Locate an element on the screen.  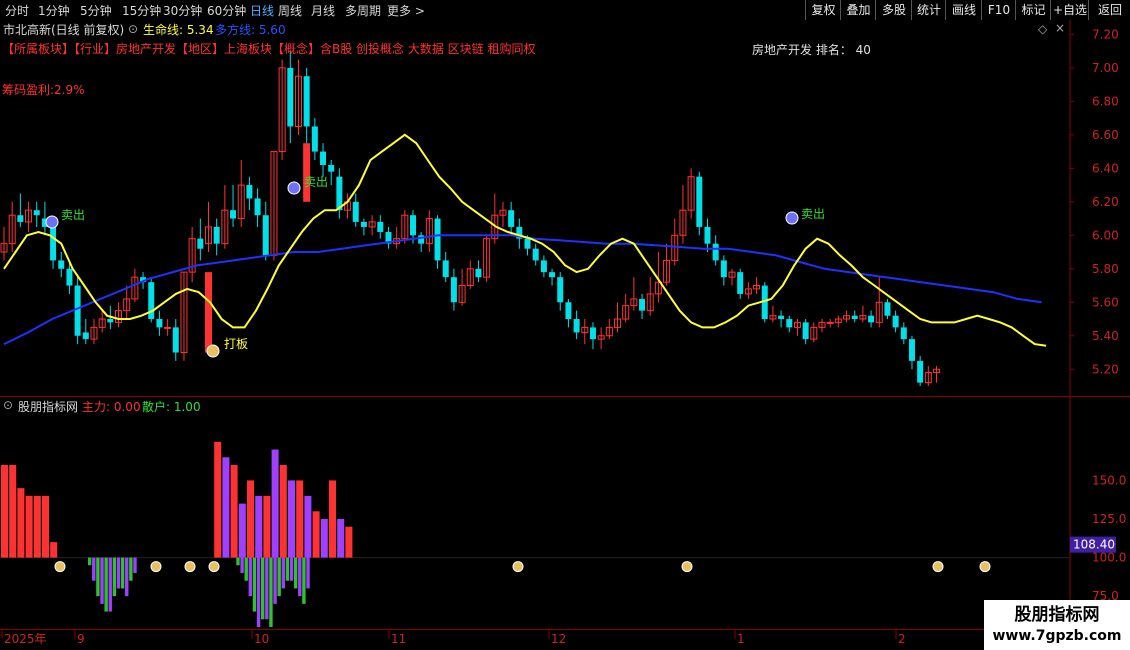
price-tick-label: 7.20 is located at coordinates (1105, 34).